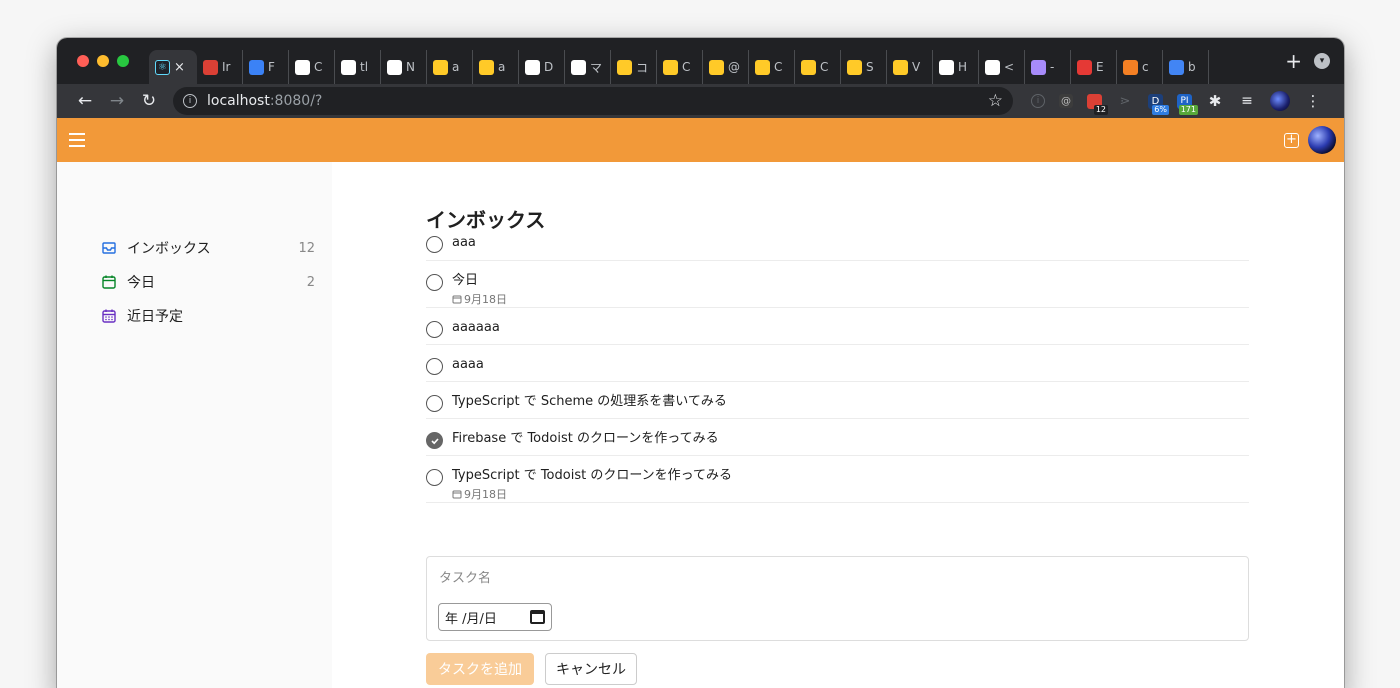  What do you see at coordinates (837, 400) in the screenshot?
I see `task-item: TypeScript で Scheme の処理系を書いてみる` at bounding box center [837, 400].